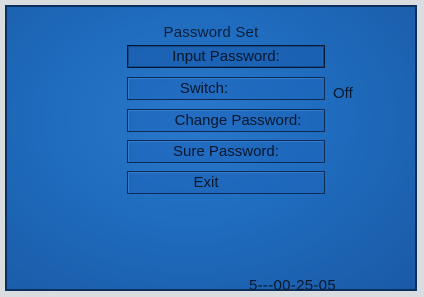  What do you see at coordinates (204, 88) in the screenshot?
I see `menu-item-label: Switch:` at bounding box center [204, 88].